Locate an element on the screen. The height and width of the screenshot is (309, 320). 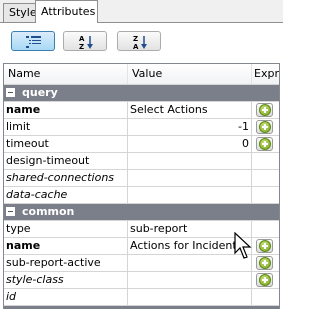
attribute-name: shared-connections is located at coordinates (66, 178).